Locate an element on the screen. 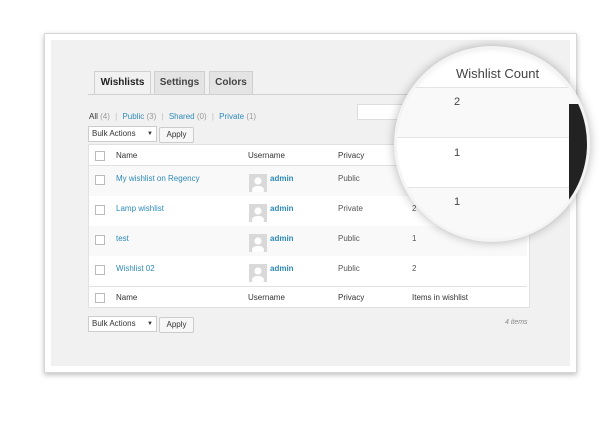 Image resolution: width=600 pixels, height=432 pixels. bulk-actions-select-top: Bulk Actions ▼ is located at coordinates (122, 134).